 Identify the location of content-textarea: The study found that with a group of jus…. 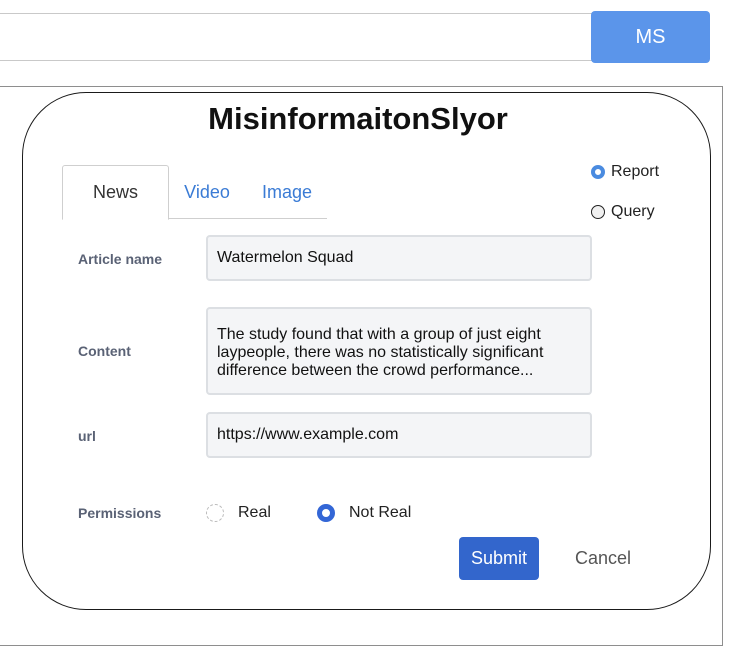
(399, 351).